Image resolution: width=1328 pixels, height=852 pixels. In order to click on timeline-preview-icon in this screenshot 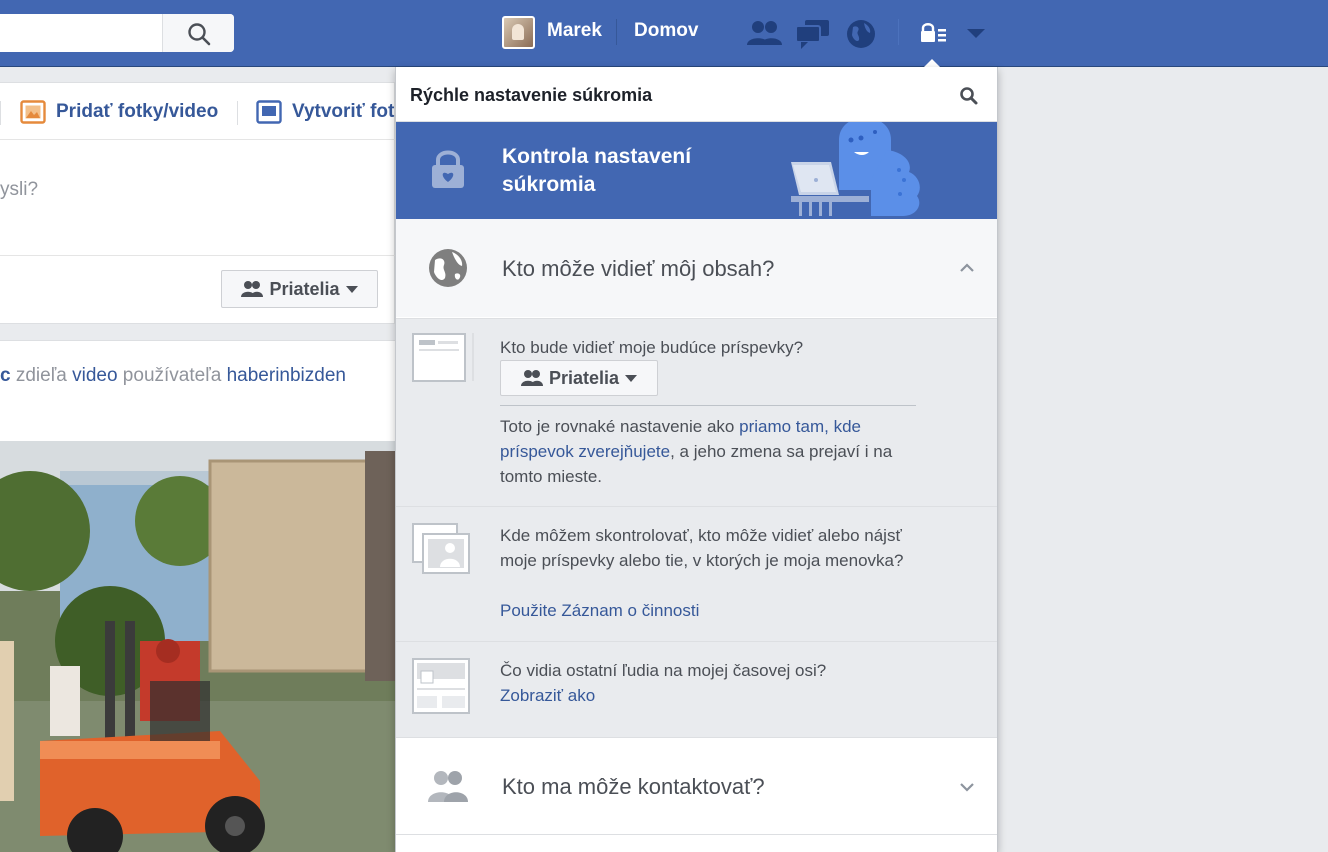, I will do `click(441, 686)`.